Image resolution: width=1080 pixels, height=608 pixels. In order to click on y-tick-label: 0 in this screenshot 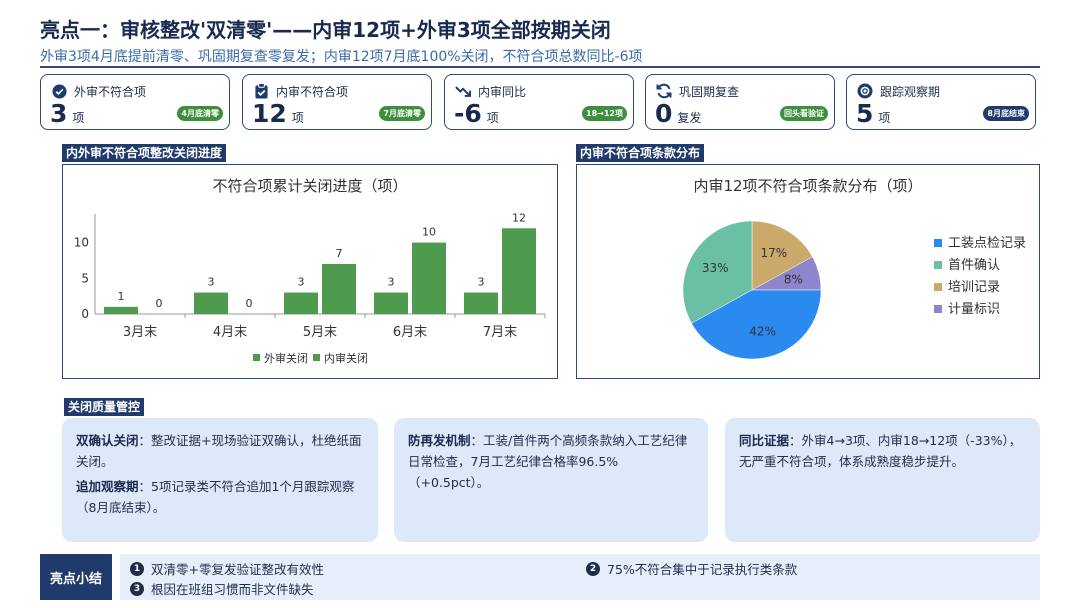, I will do `click(85, 314)`.